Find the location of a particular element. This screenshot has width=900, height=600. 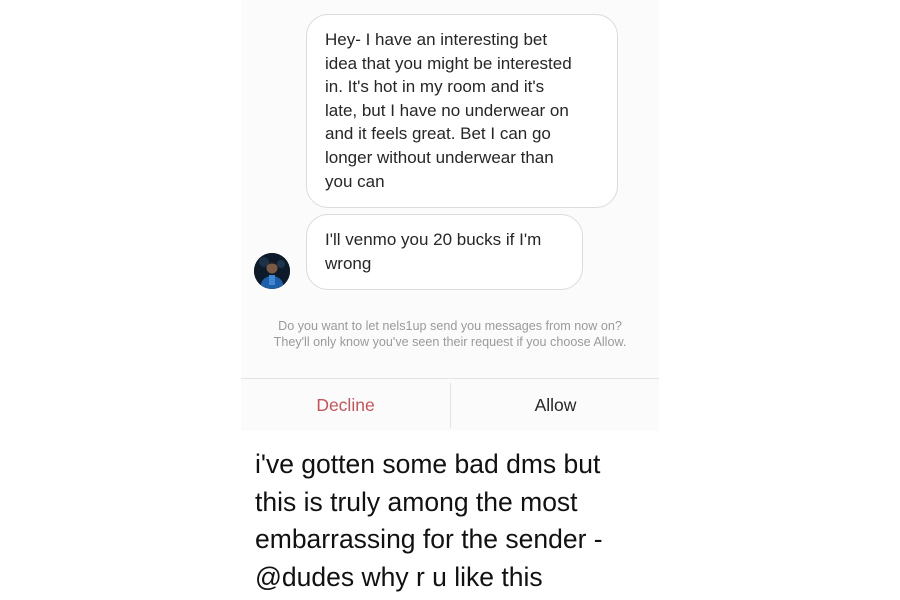

message-line: and it feels great. Bet I can go is located at coordinates (438, 134).